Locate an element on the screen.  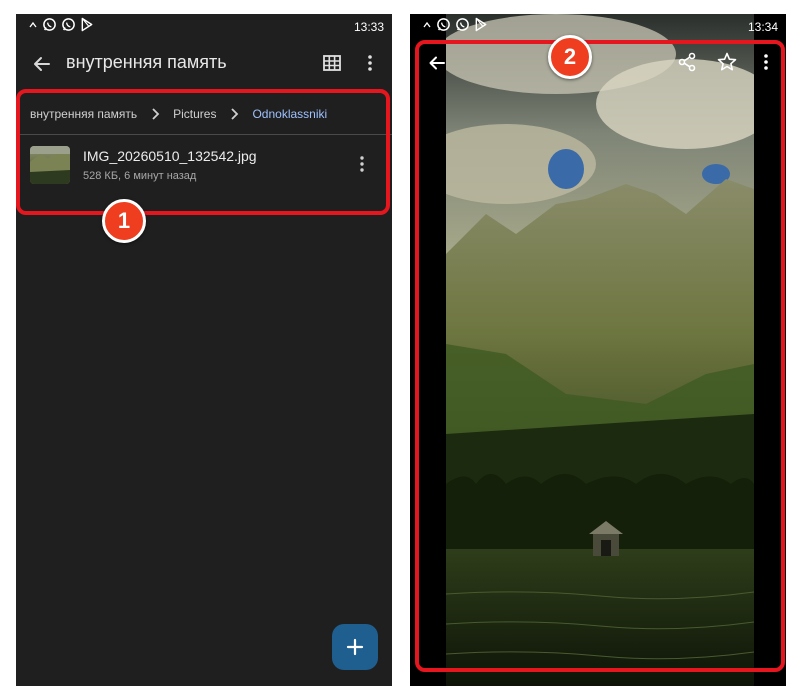
more-vert-icon is located at coordinates (370, 63).